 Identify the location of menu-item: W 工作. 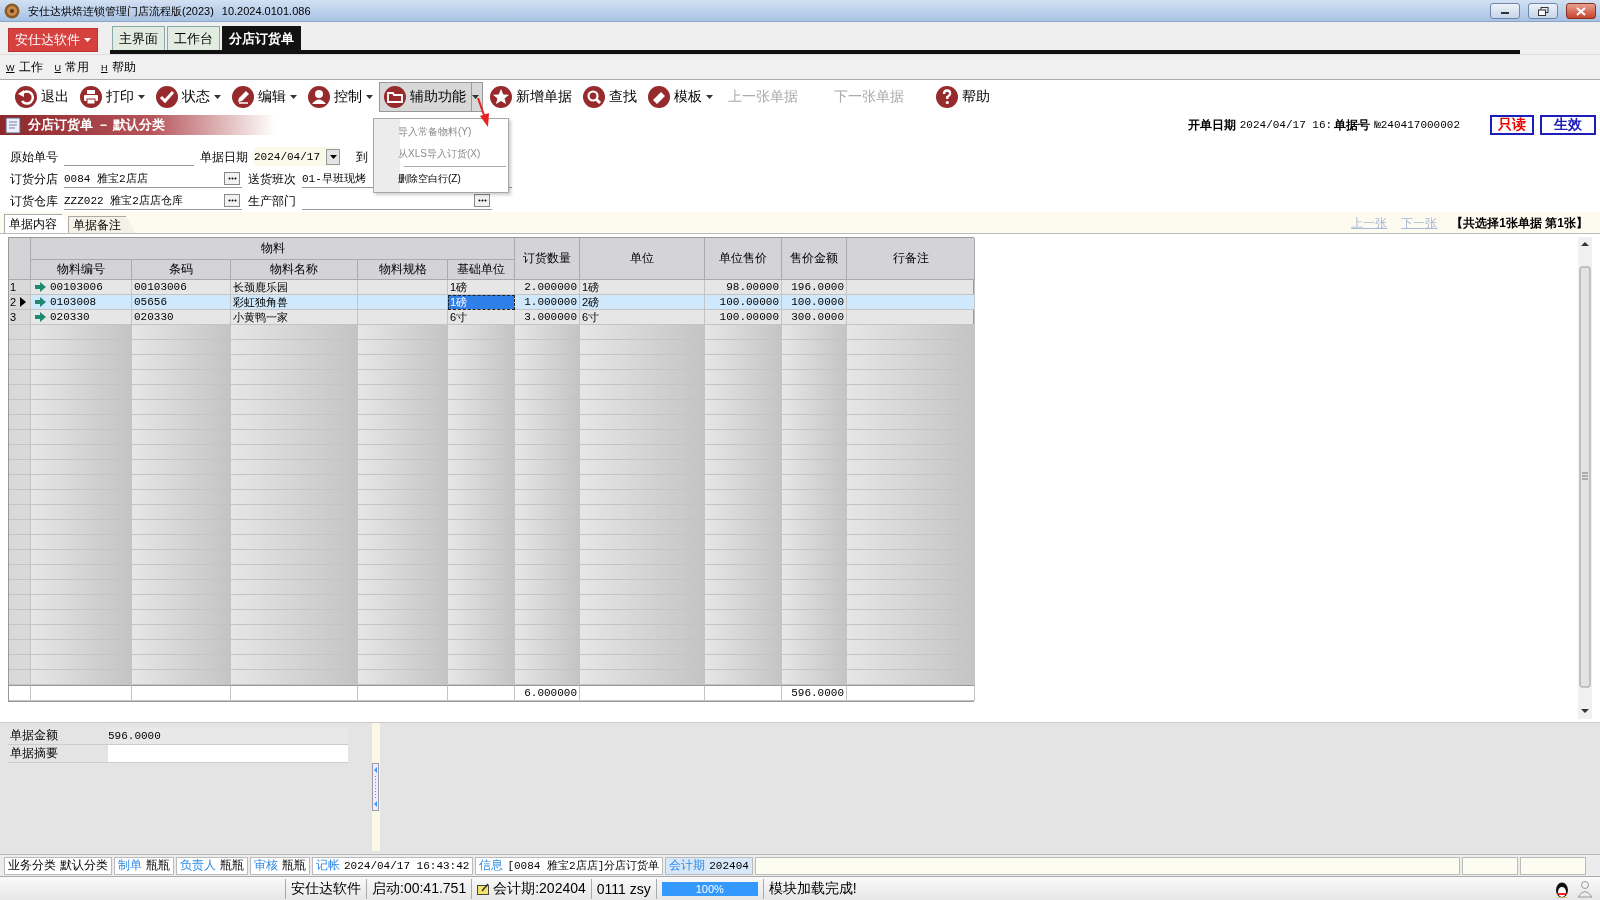
(24, 67).